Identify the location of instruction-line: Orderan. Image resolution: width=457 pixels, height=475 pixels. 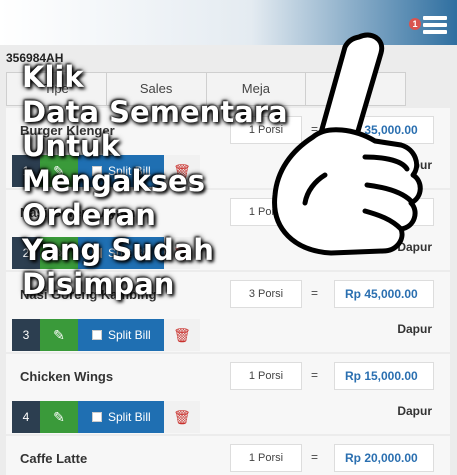
(89, 215).